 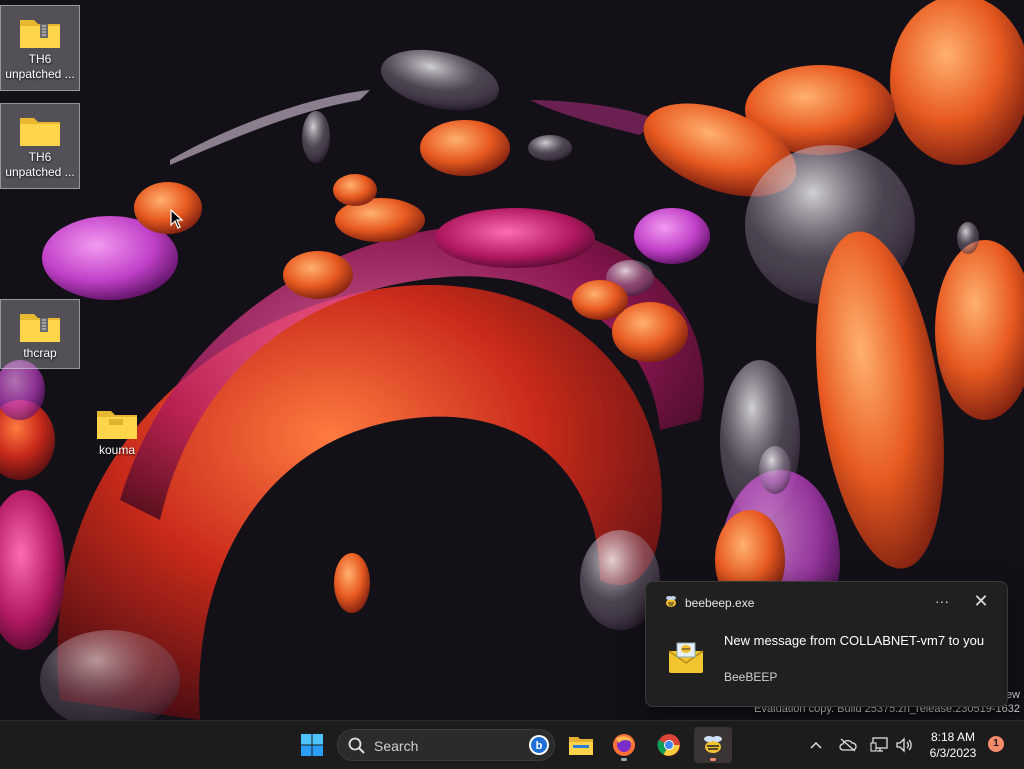 What do you see at coordinates (177, 219) in the screenshot?
I see `mouse-cursor-icon` at bounding box center [177, 219].